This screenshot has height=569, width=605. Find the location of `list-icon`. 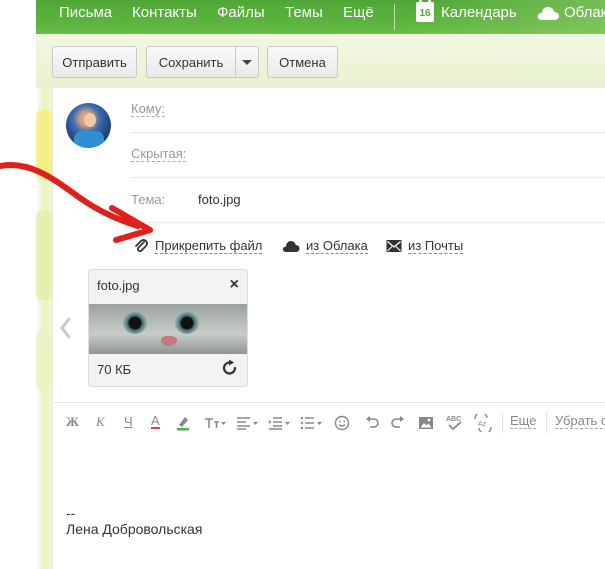

list-icon is located at coordinates (311, 423).